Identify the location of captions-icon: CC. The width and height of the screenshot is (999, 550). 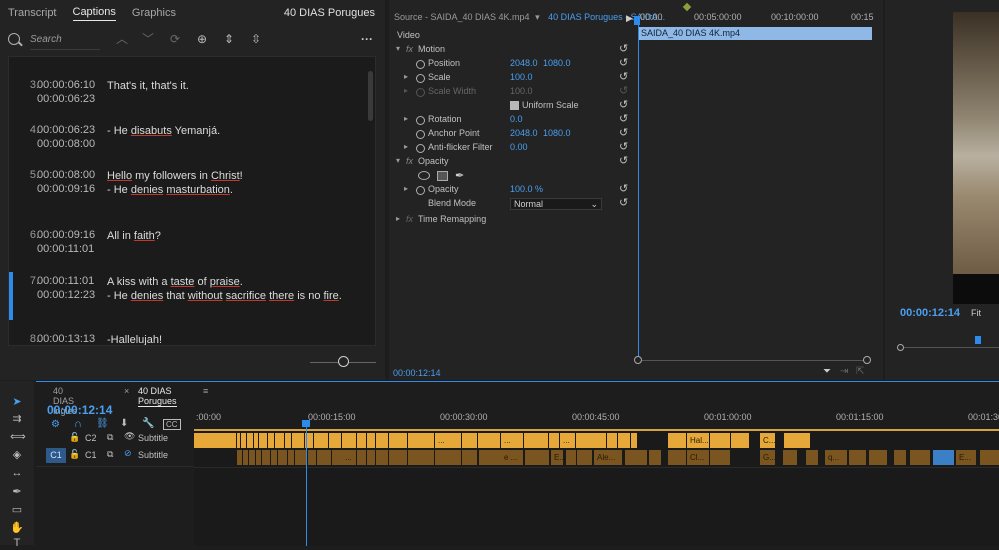
(172, 424).